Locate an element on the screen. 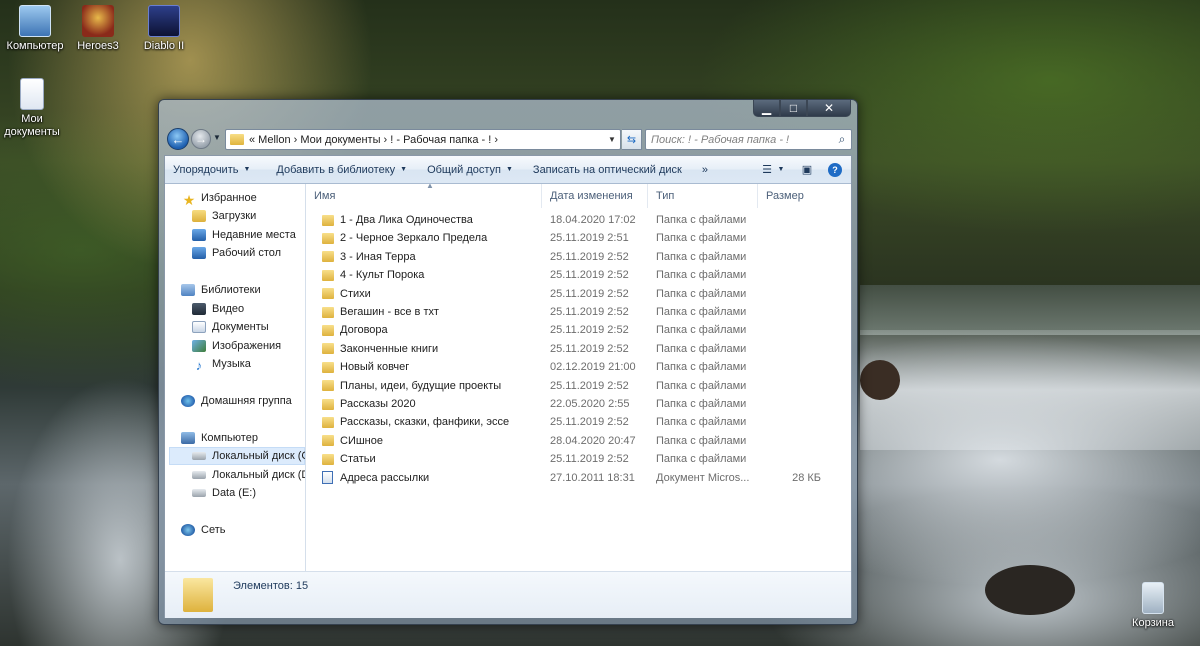 This screenshot has width=1200, height=646. maximize-button: □ is located at coordinates (793, 108).